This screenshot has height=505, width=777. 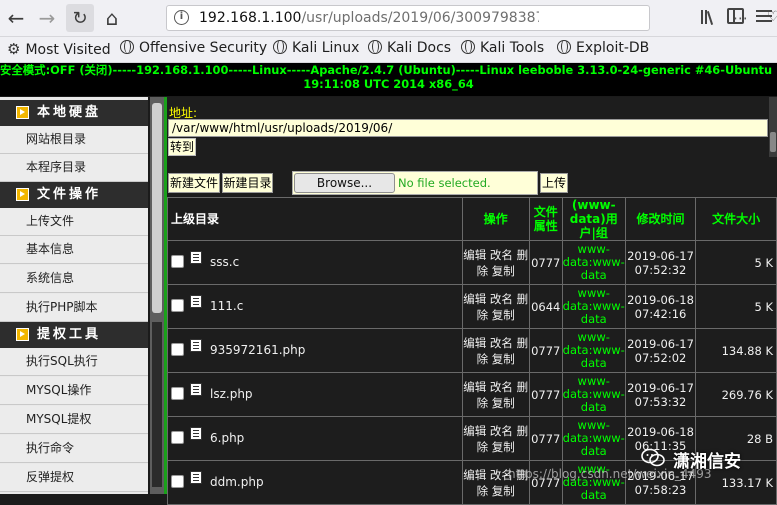 I want to click on arrow-box-icon, so click(x=22, y=112).